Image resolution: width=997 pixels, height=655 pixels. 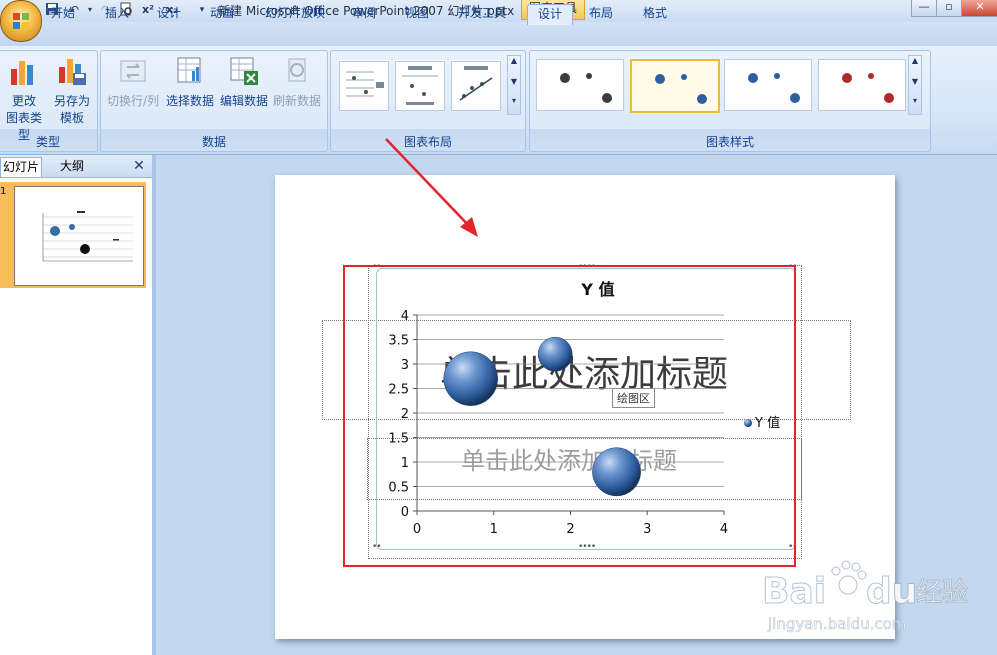 What do you see at coordinates (297, 70) in the screenshot?
I see `refresh-data-icon` at bounding box center [297, 70].